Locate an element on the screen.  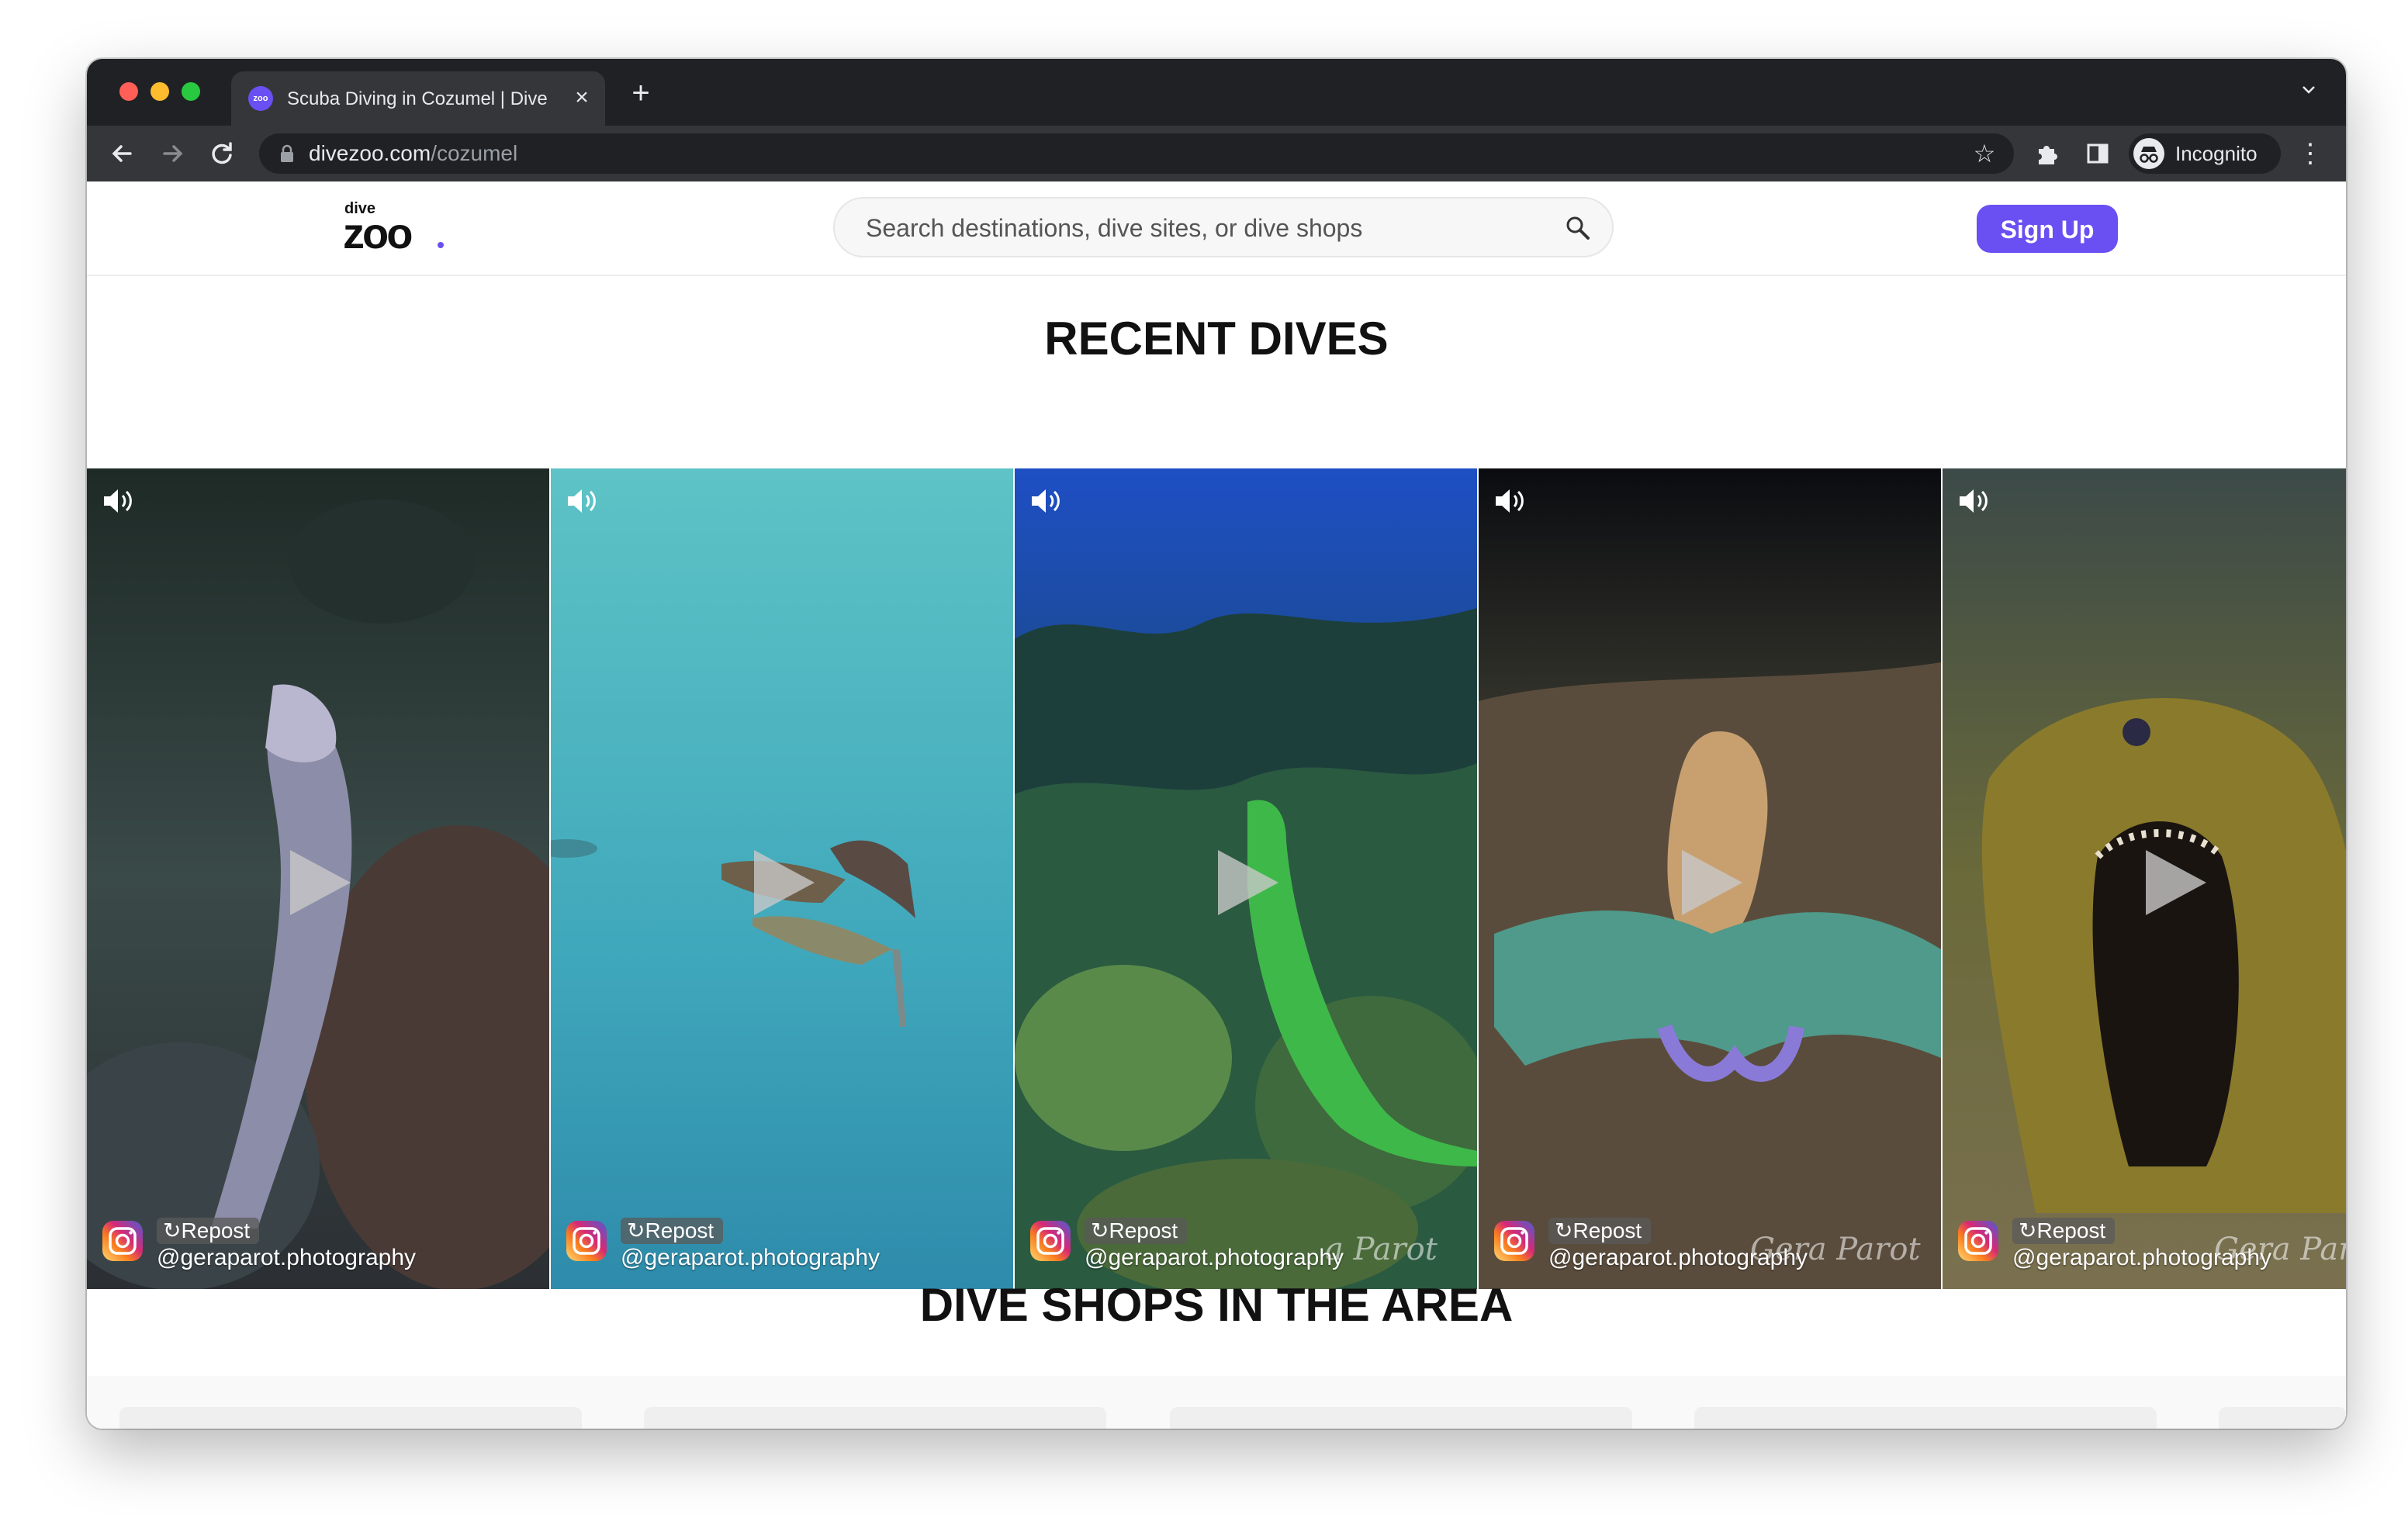
tab-title: Scuba Diving in Cozumel | Dive is located at coordinates (417, 98).